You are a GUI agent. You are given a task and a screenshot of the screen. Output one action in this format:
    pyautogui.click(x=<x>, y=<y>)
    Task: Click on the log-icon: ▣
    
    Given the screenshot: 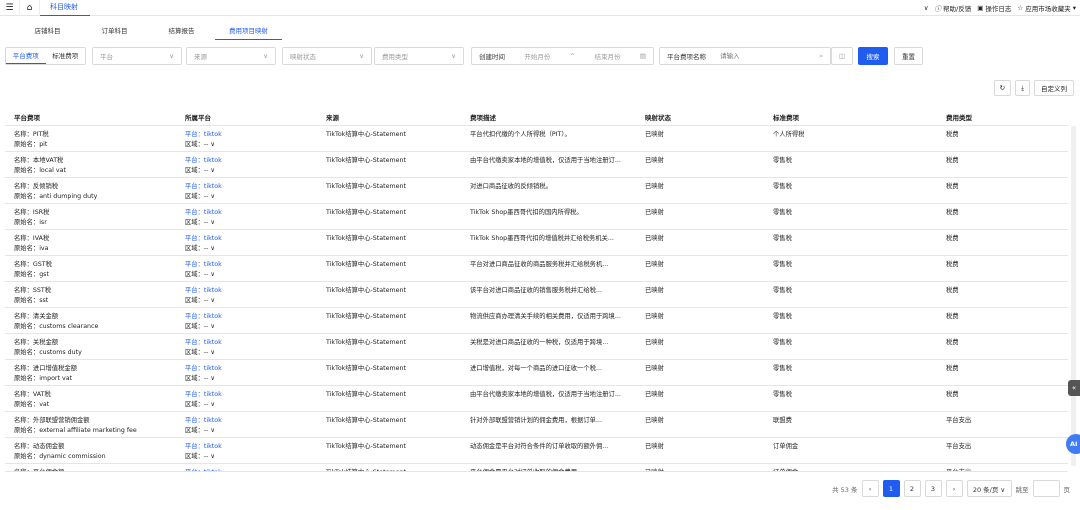 What is the action you would take?
    pyautogui.click(x=980, y=8)
    